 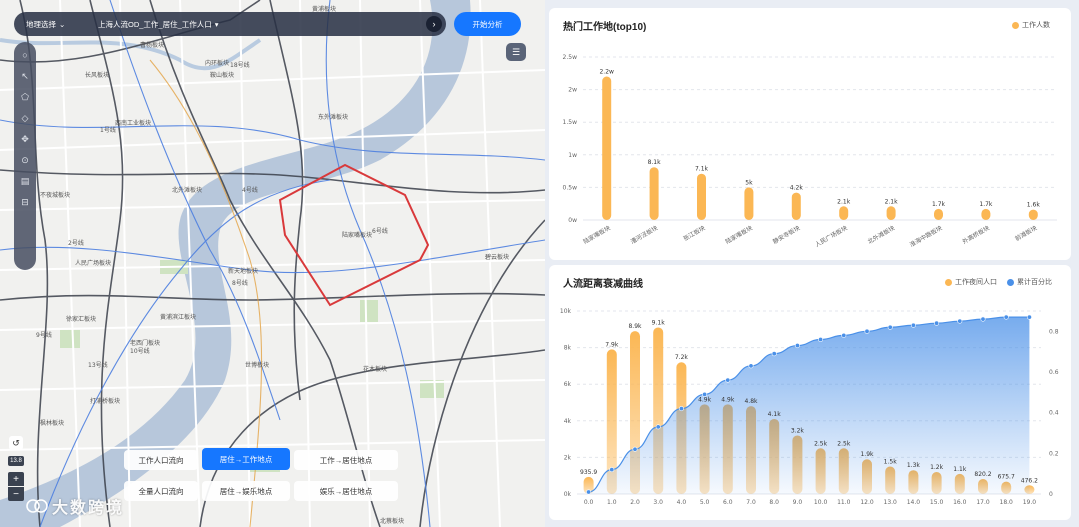 What do you see at coordinates (161, 491) in the screenshot?
I see `flow-button-all-population: 全量人口流向` at bounding box center [161, 491].